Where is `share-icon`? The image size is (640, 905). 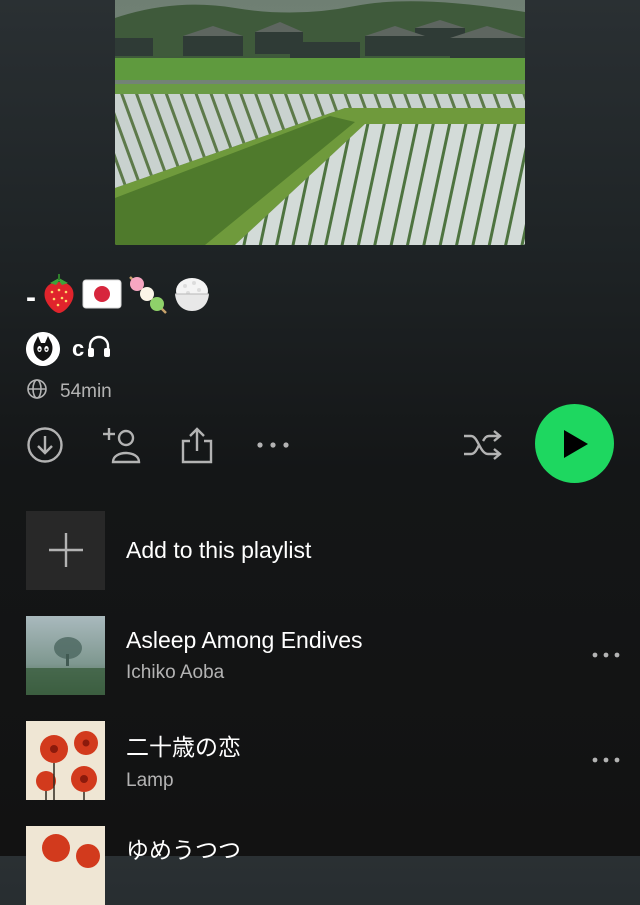 share-icon is located at coordinates (197, 445).